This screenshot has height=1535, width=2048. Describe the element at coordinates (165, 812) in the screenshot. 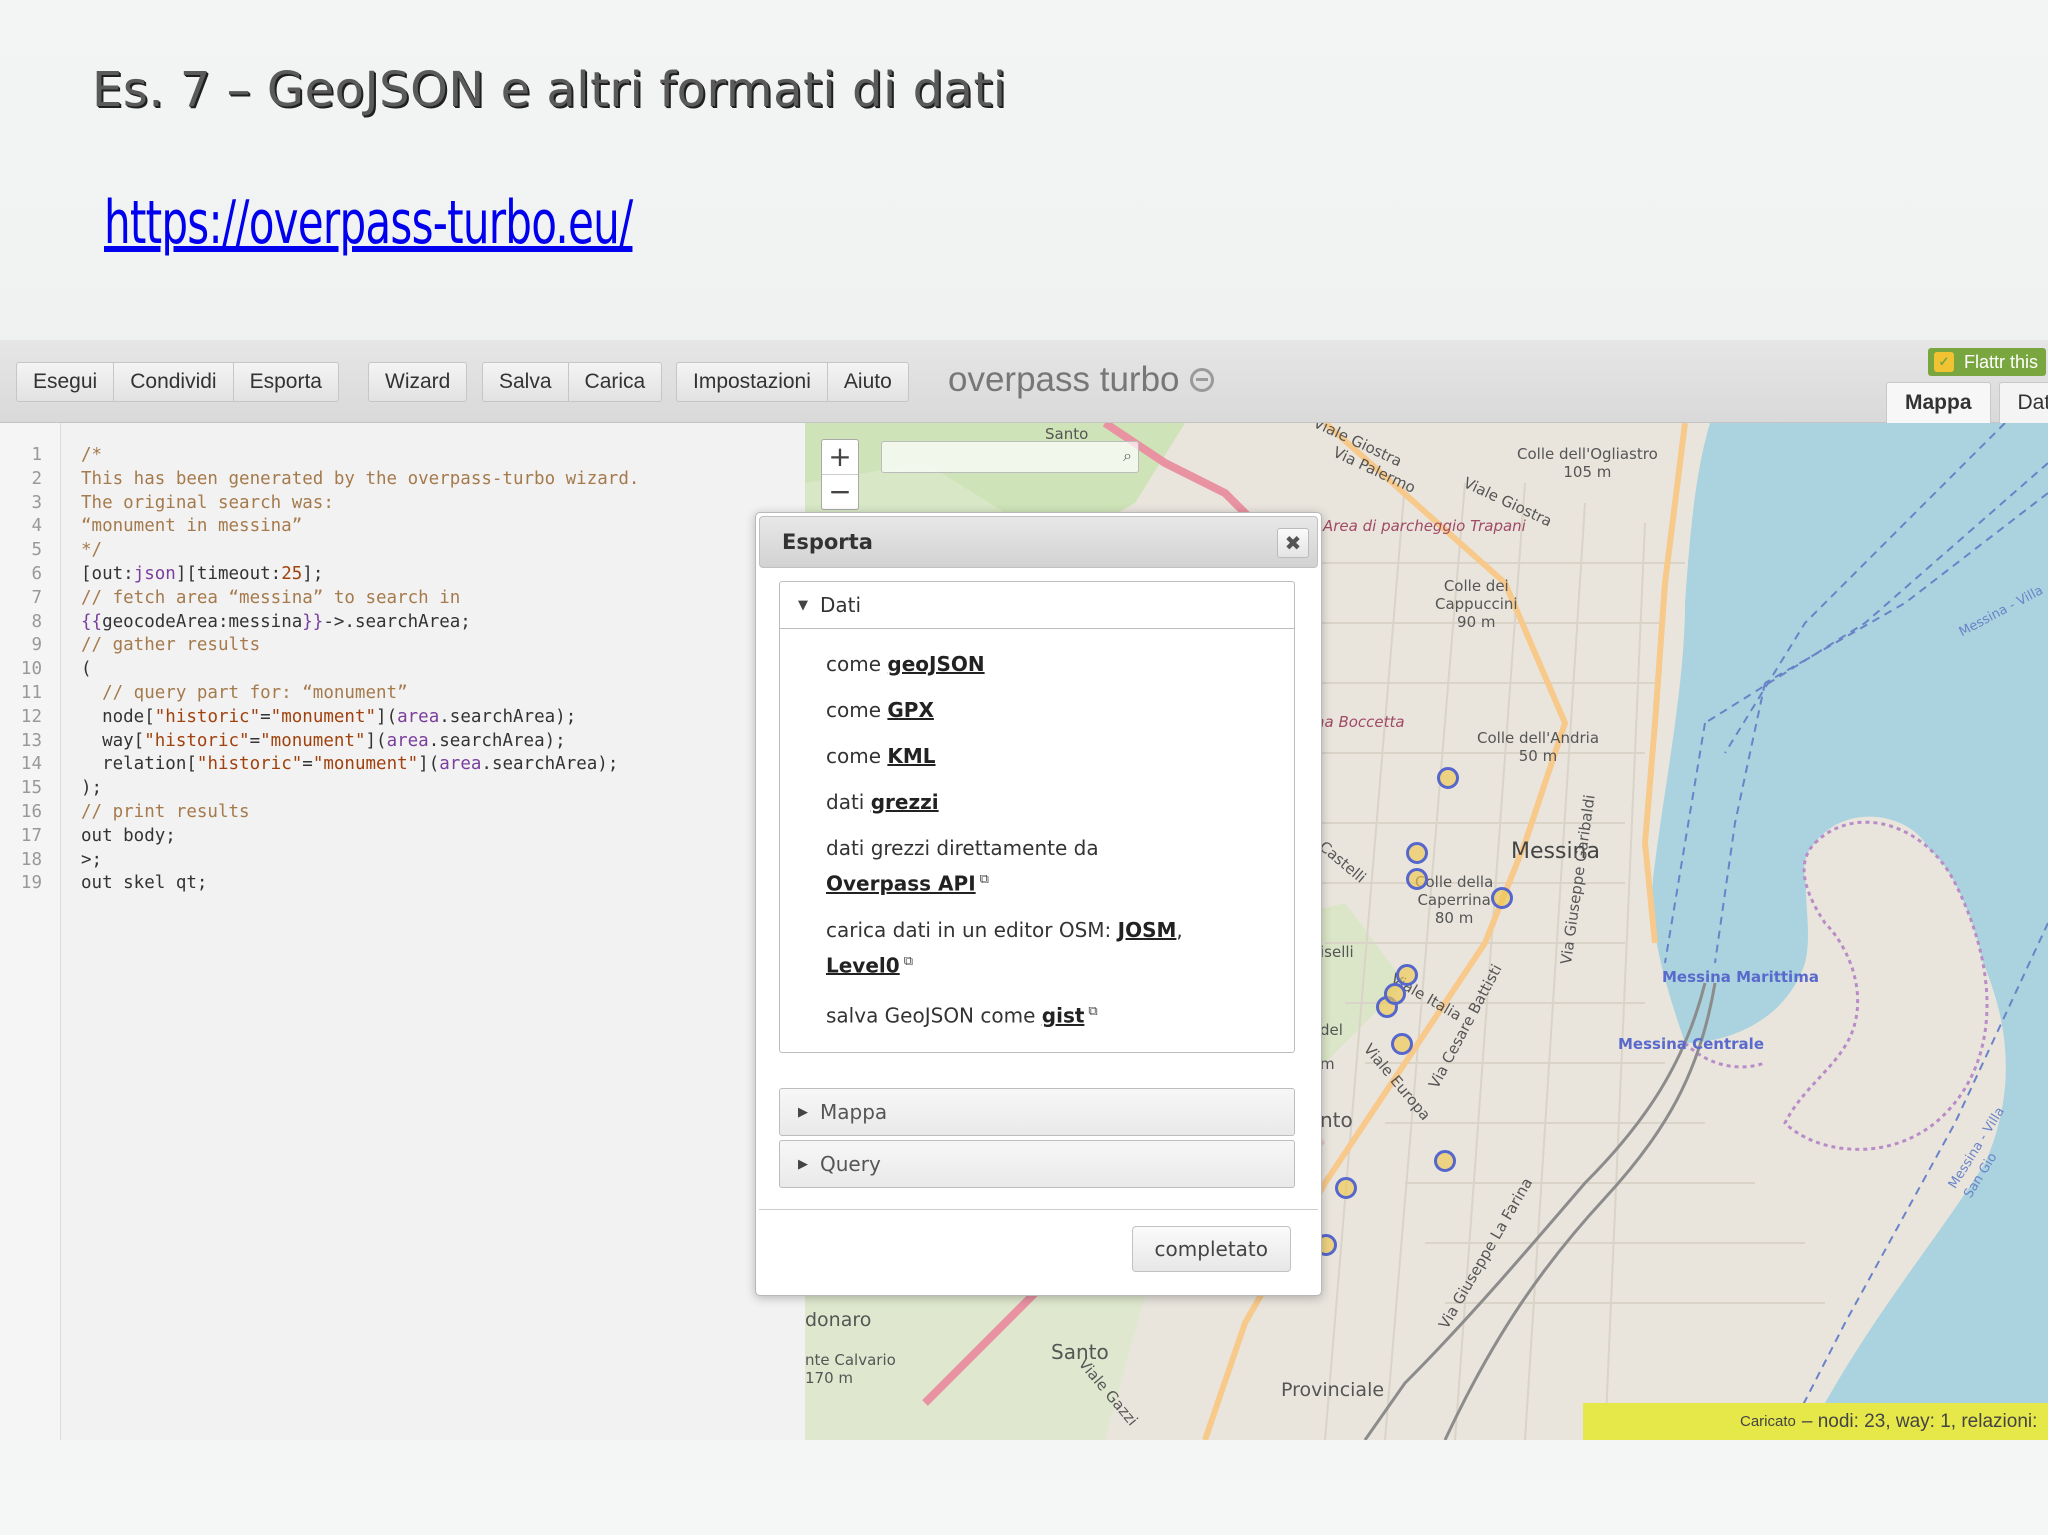

I see `code-text: // print results` at that location.